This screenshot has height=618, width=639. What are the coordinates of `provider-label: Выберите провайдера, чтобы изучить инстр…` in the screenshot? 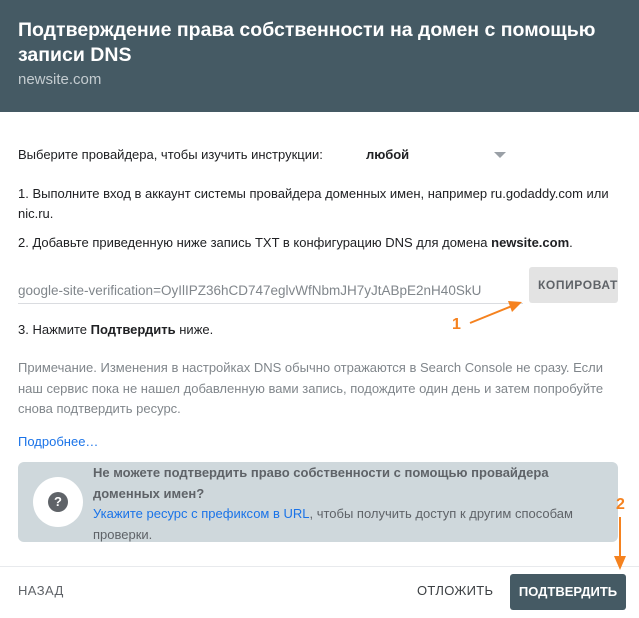 It's located at (170, 154).